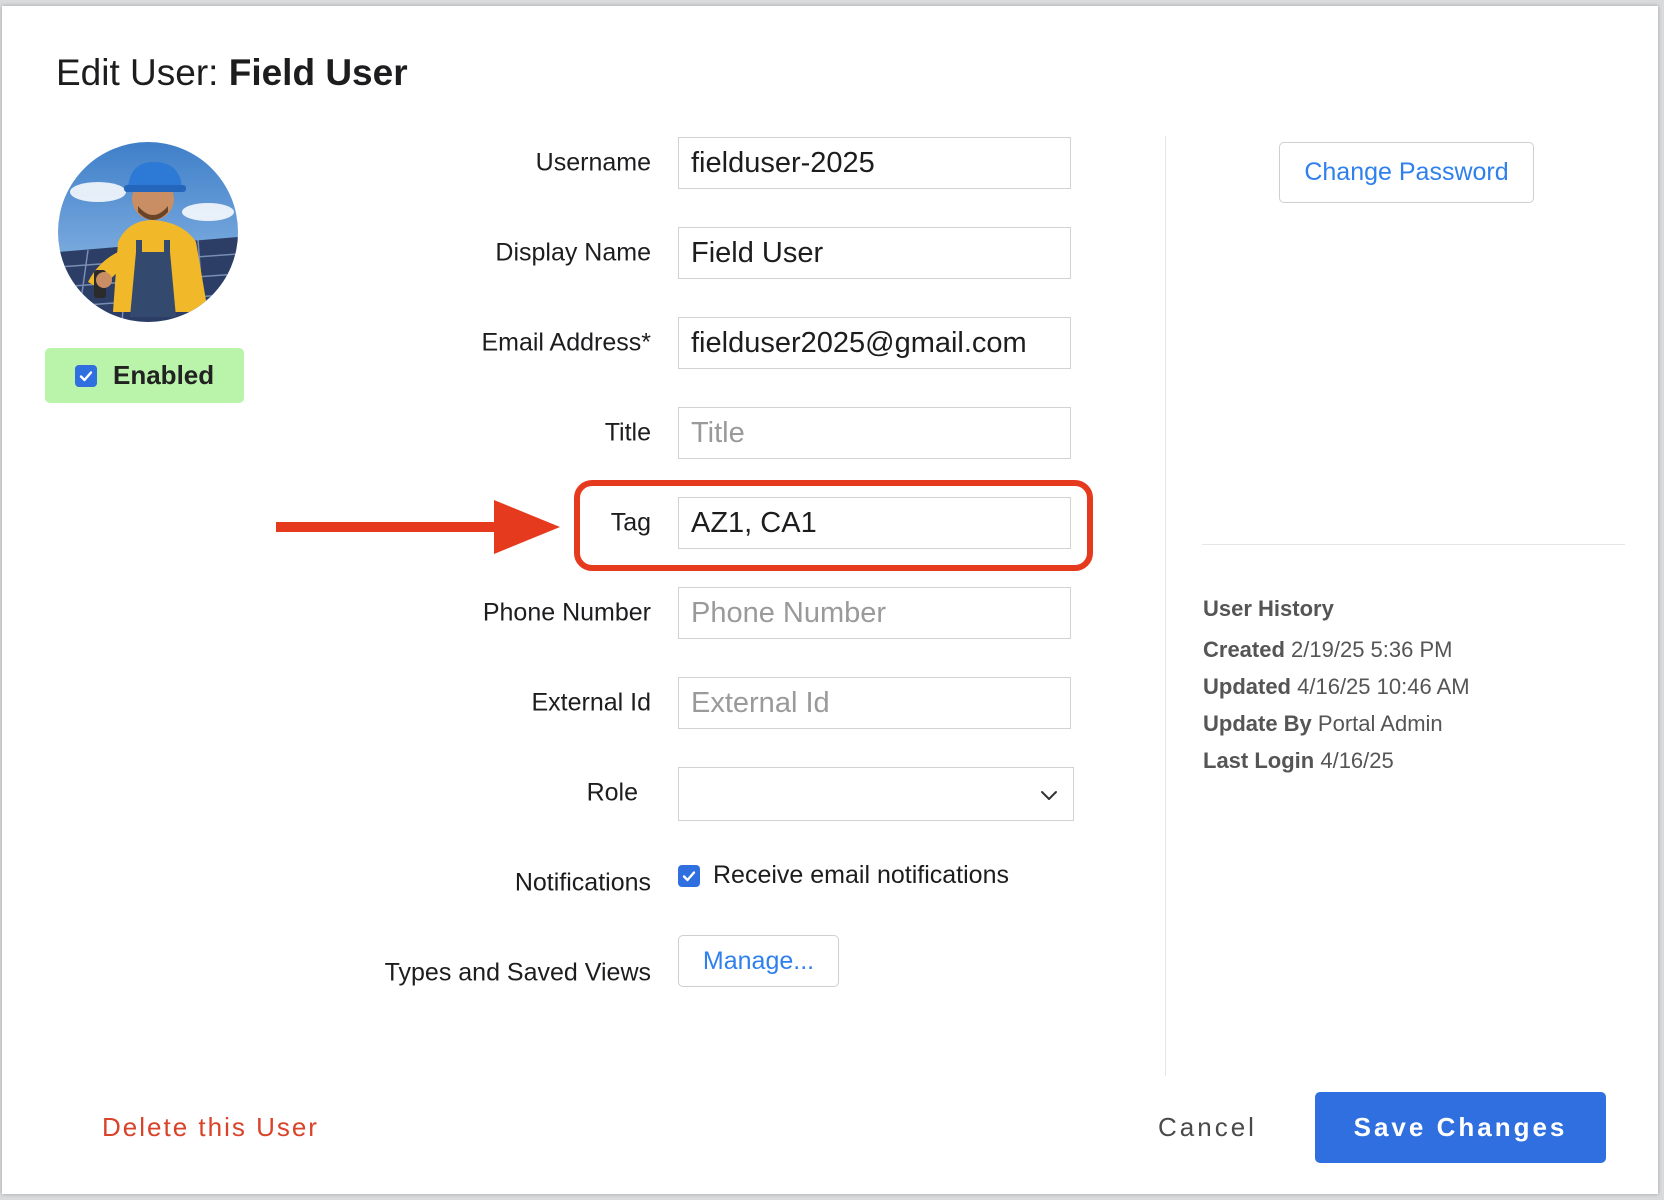  I want to click on dialog-title-prefix: Edit User:, so click(137, 72).